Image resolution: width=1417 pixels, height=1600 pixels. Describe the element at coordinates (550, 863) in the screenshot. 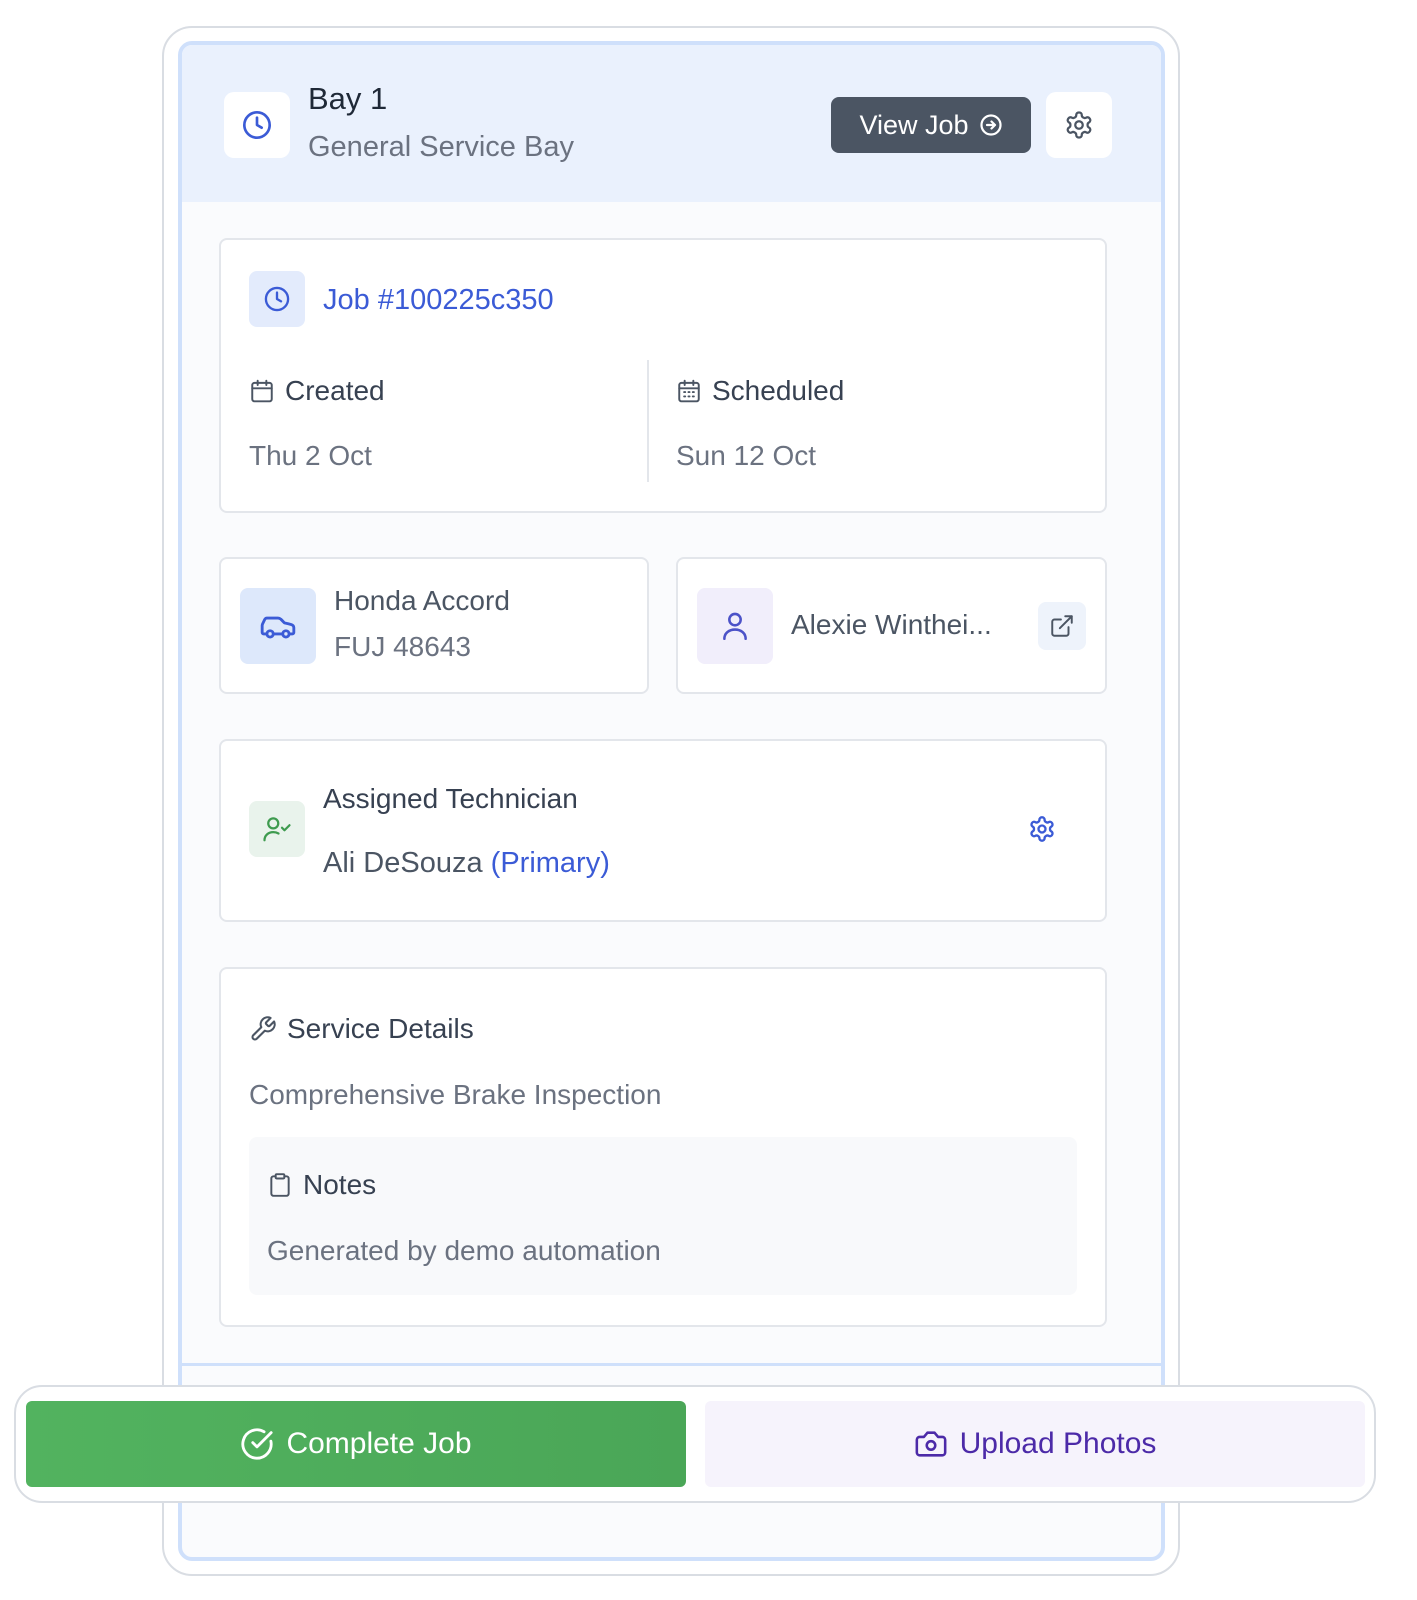

I see `technician-role: (Primary)` at that location.